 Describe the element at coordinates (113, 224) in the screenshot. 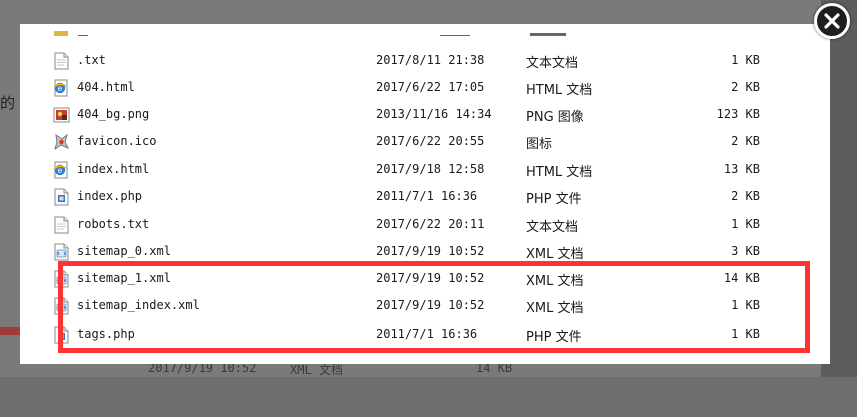

I see `file-name: robots.txt` at that location.